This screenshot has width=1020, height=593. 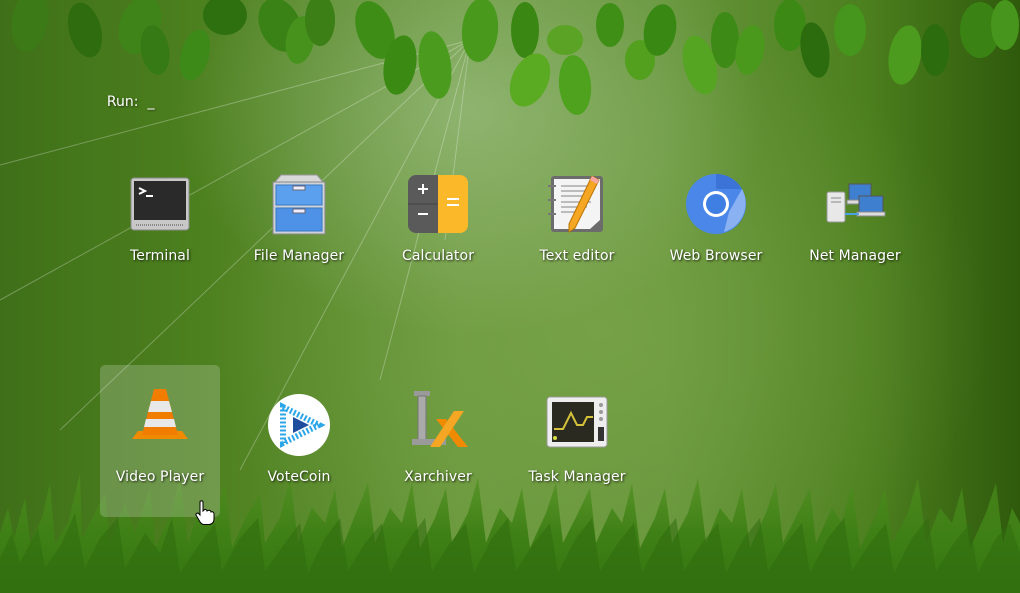 What do you see at coordinates (438, 477) in the screenshot?
I see `app-label: Xarchiver` at bounding box center [438, 477].